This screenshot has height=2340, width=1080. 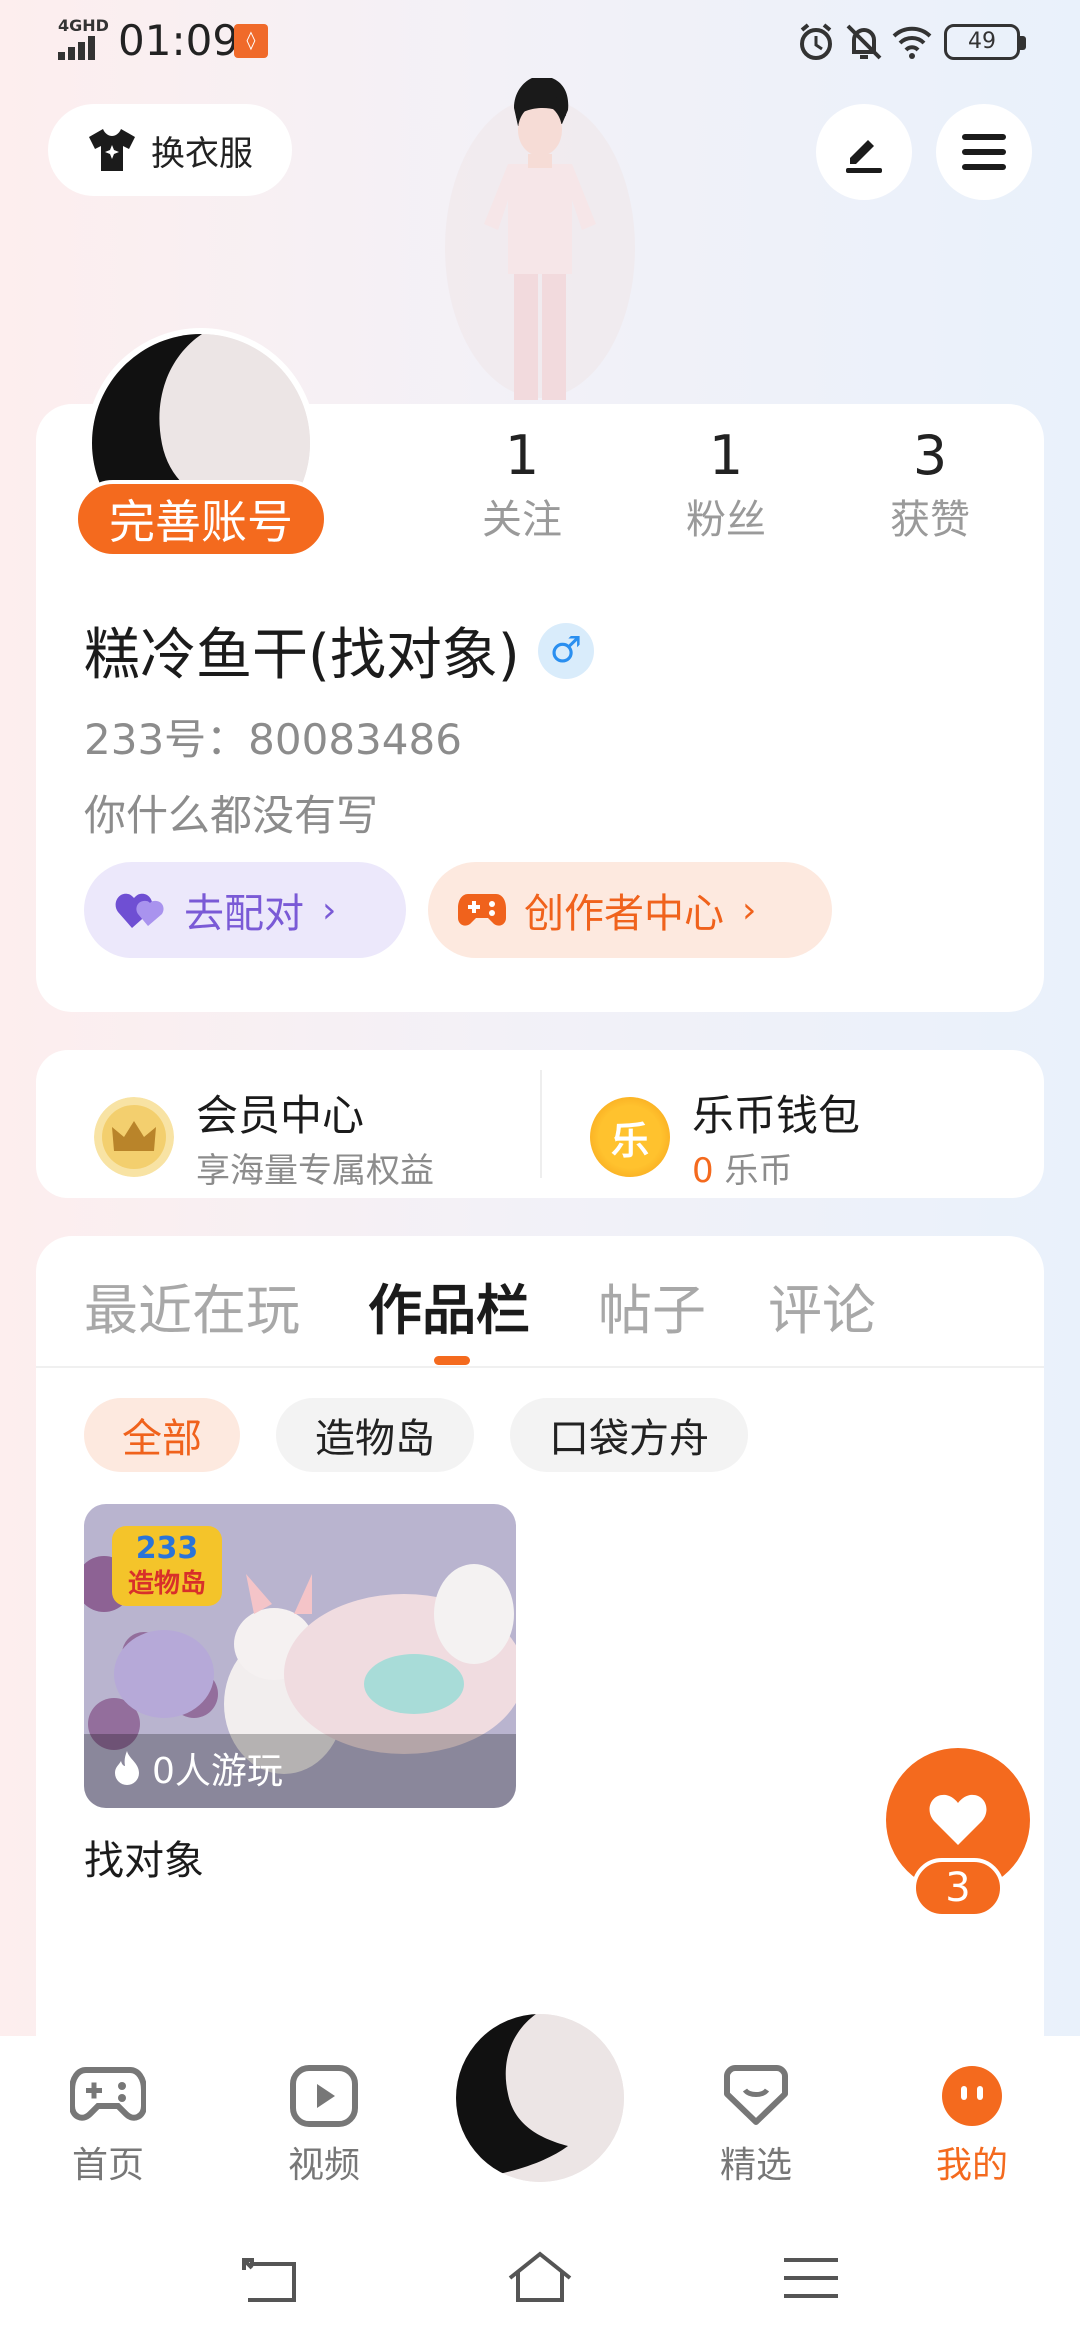 What do you see at coordinates (930, 455) in the screenshot?
I see `likes-count: 3` at bounding box center [930, 455].